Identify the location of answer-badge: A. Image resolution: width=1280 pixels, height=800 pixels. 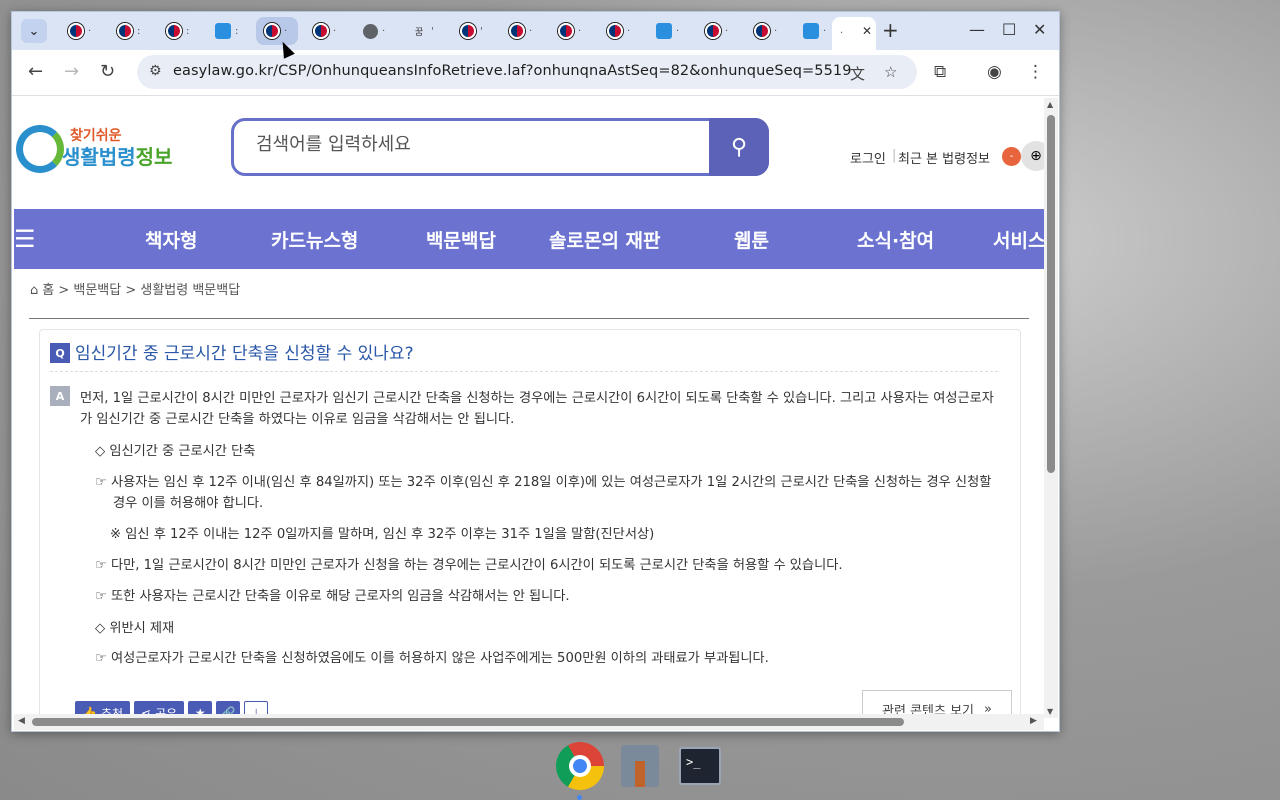
(60, 396).